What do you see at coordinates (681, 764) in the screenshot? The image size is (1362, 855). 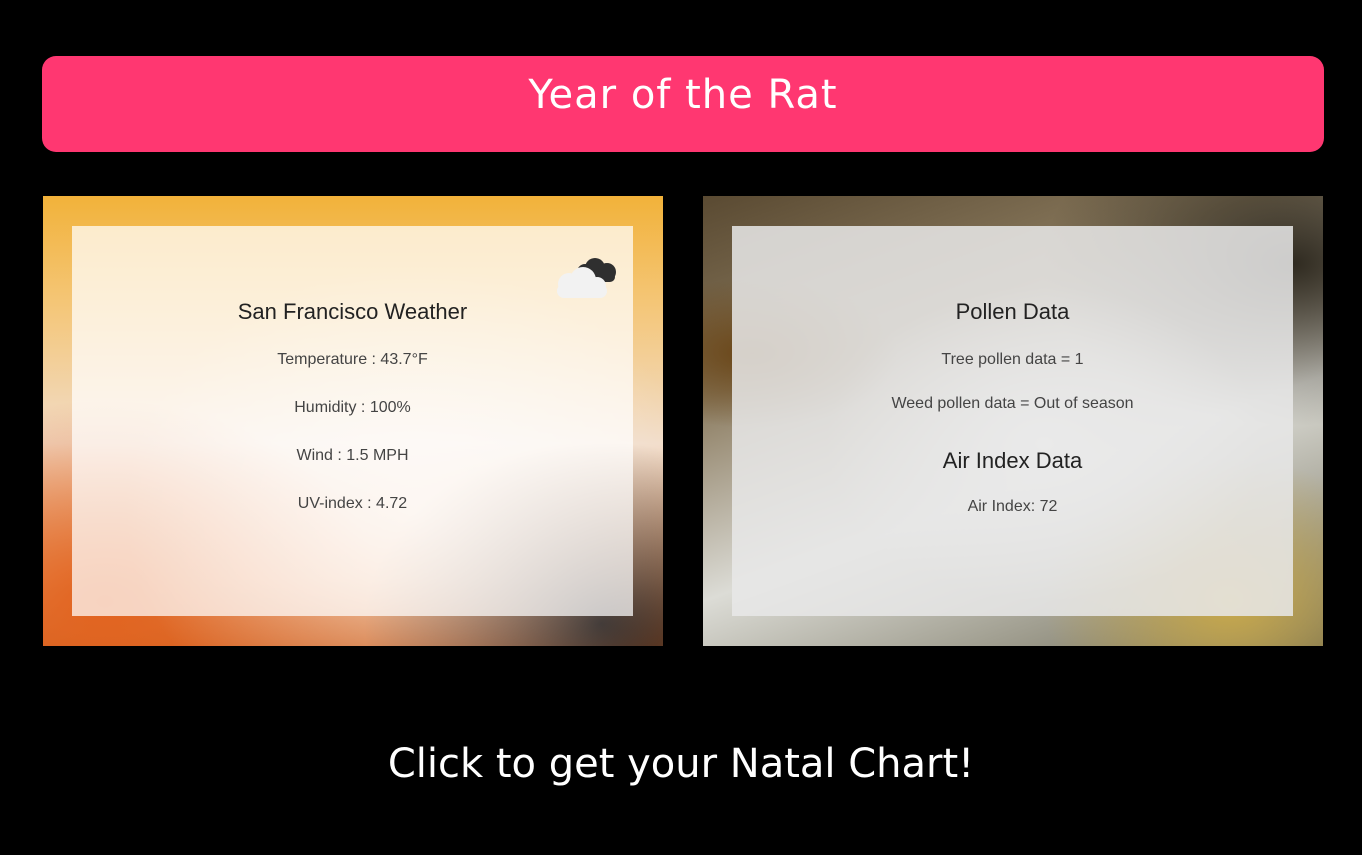 I see `natal-chart-link: Click to get your Natal Chart!` at bounding box center [681, 764].